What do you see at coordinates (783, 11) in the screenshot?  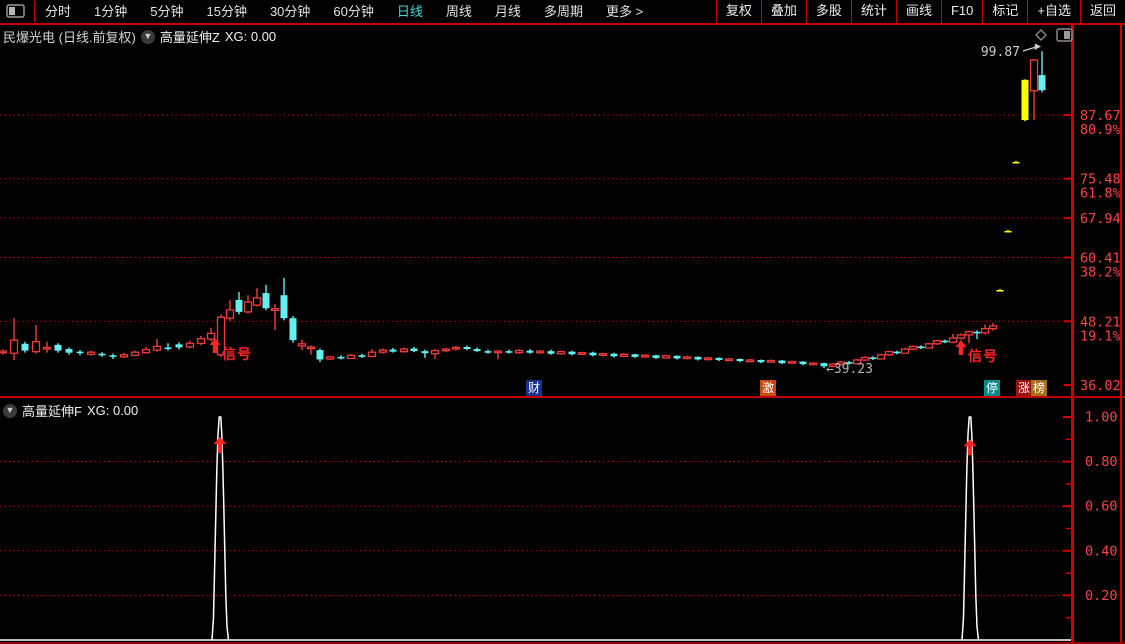 I see `action-button-1: 叠加` at bounding box center [783, 11].